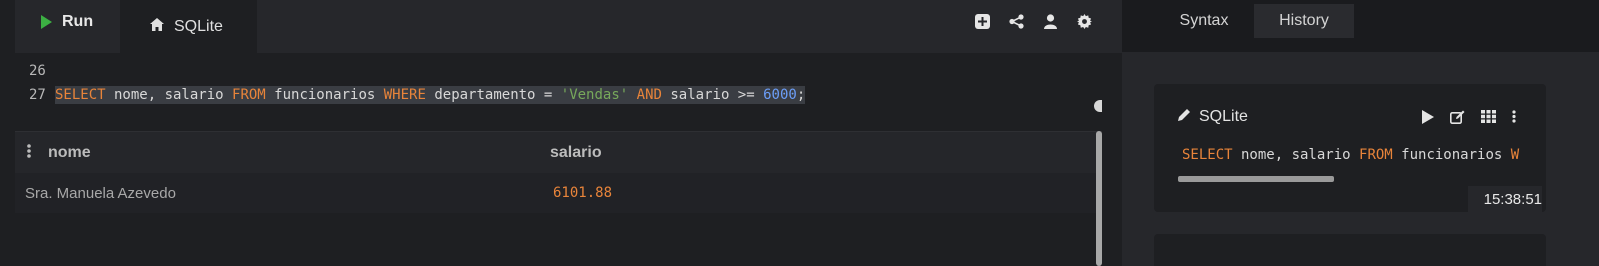  What do you see at coordinates (594, 95) in the screenshot?
I see `string-token: 'Vendas'` at bounding box center [594, 95].